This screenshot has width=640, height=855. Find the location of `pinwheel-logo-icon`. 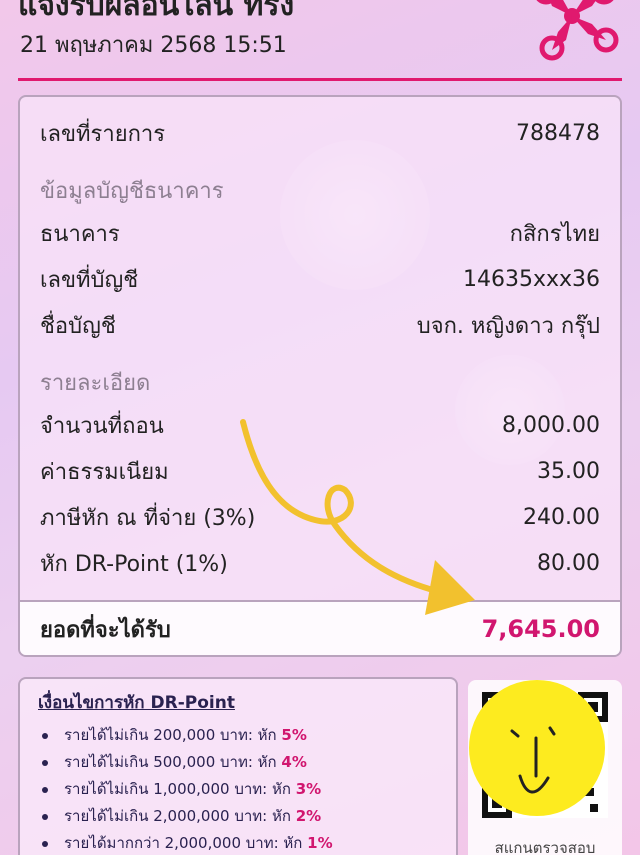

pinwheel-logo-icon is located at coordinates (577, 30).